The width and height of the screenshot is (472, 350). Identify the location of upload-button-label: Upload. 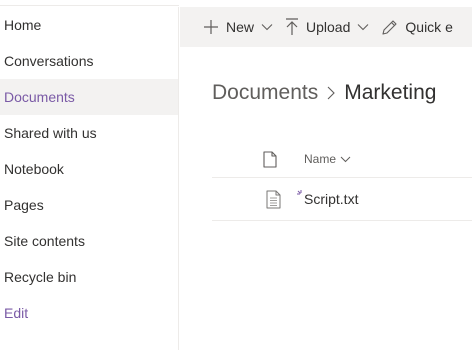
(328, 27).